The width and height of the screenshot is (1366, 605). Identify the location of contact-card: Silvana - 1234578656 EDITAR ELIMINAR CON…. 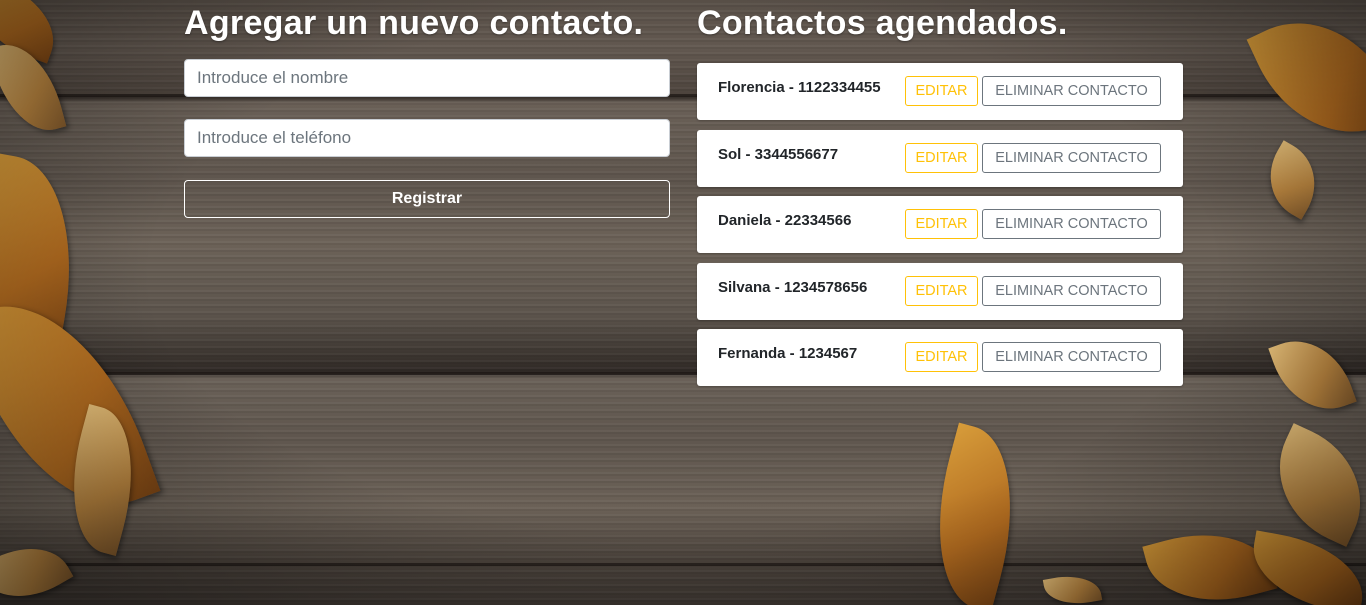
(940, 291).